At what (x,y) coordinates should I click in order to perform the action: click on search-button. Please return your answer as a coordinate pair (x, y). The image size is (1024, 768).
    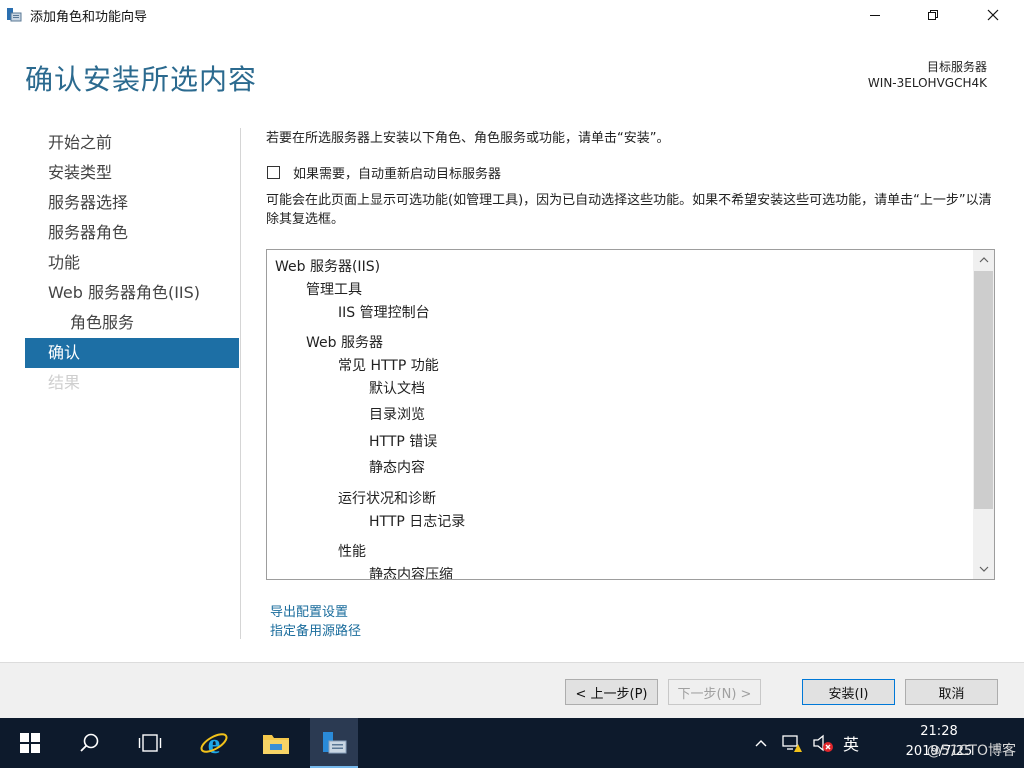
    Looking at the image, I should click on (90, 743).